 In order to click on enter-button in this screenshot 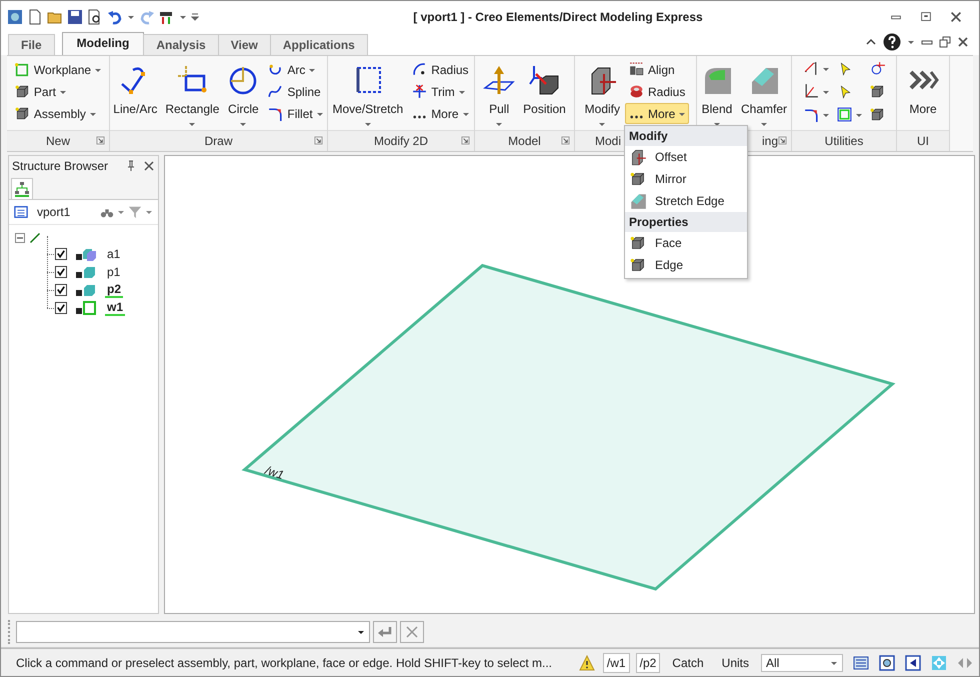, I will do `click(385, 632)`.